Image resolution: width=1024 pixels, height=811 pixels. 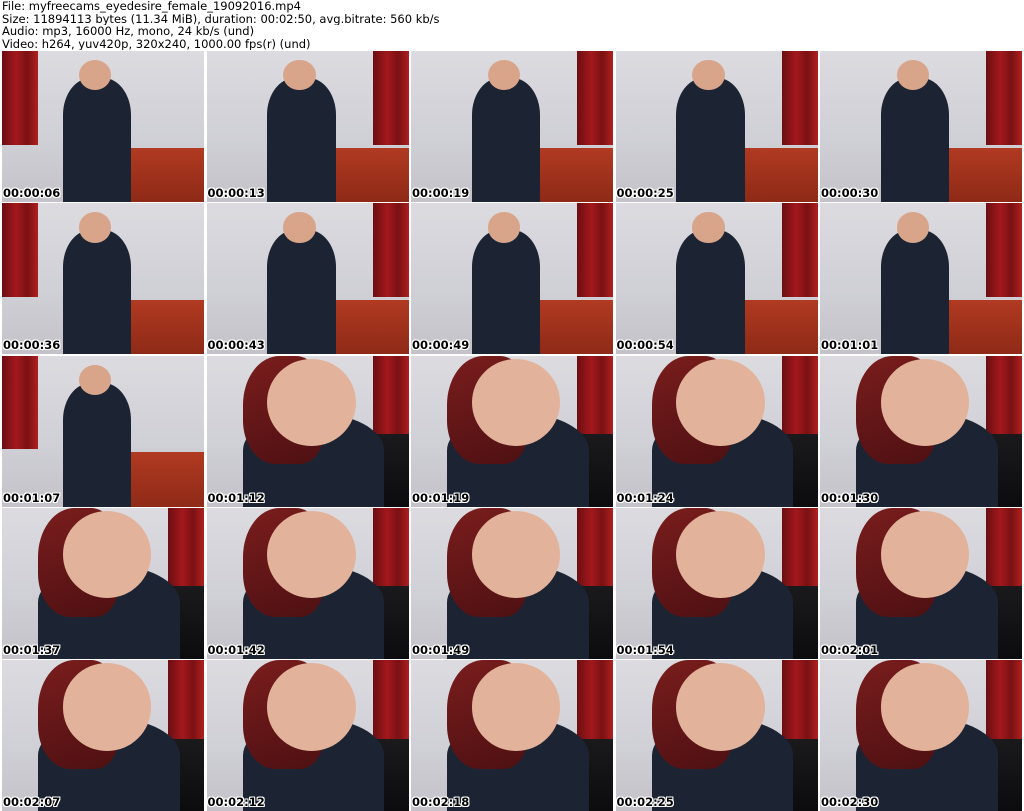 I want to click on video-frame-thumbnail: 00:00:30, so click(x=921, y=126).